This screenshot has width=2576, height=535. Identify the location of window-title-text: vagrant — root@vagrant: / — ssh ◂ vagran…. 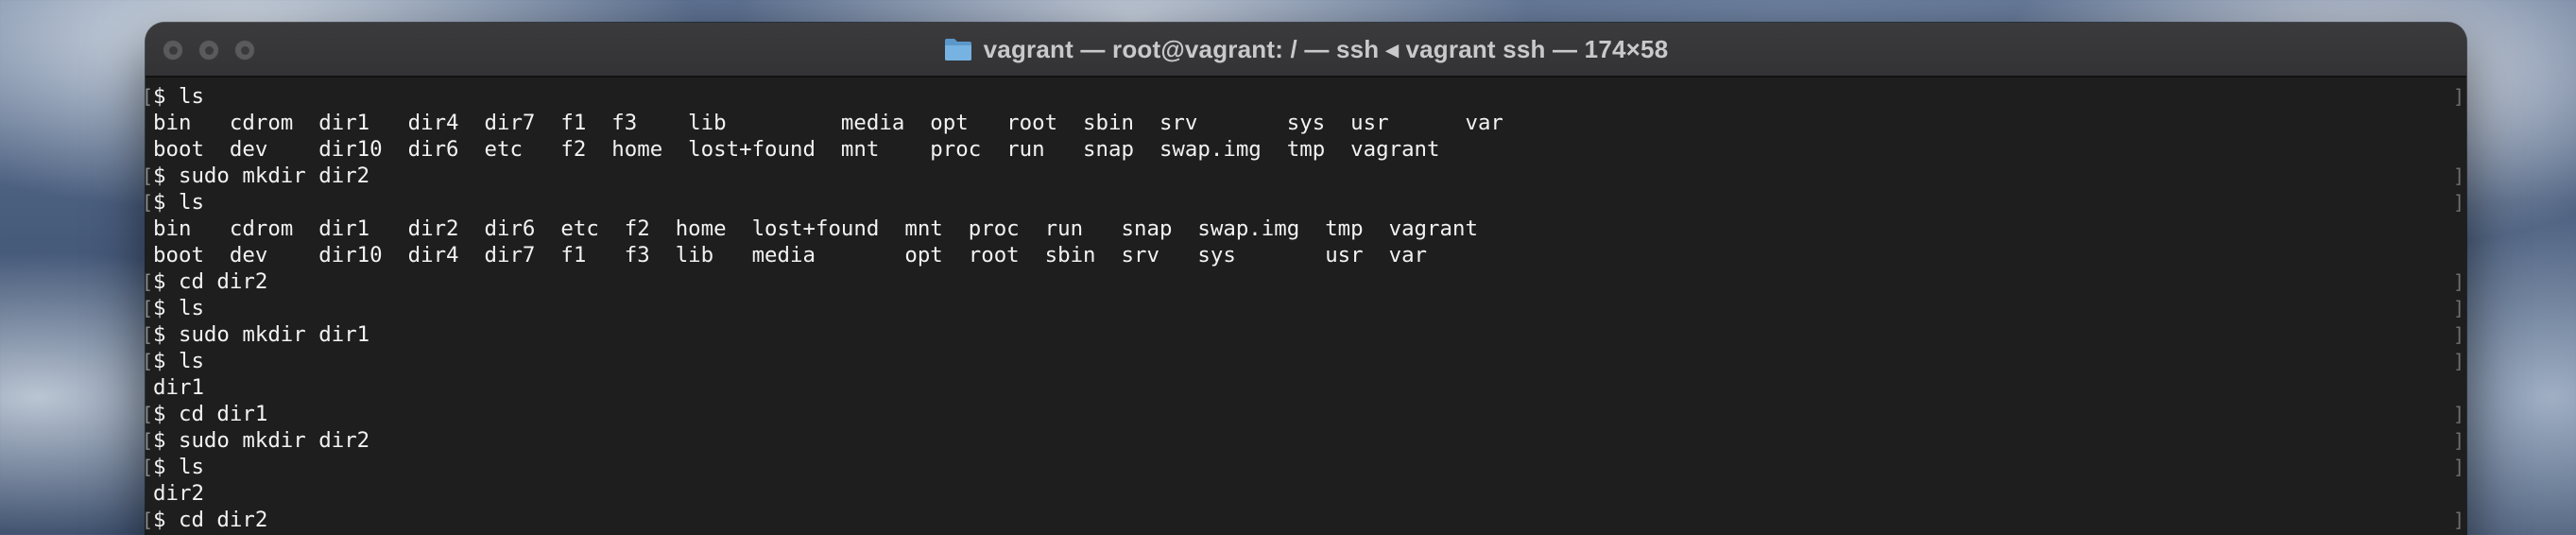
(1326, 49).